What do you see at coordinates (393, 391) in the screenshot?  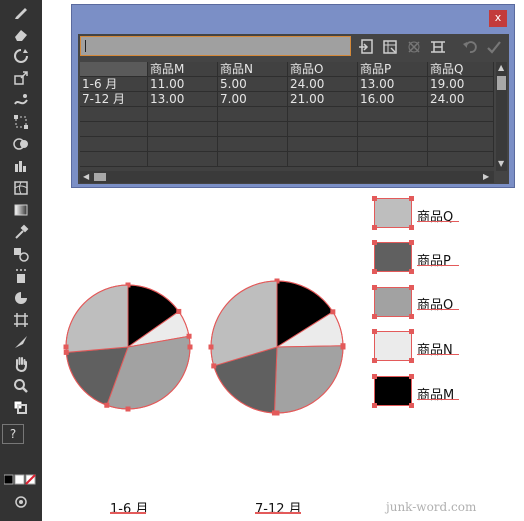 I see `legend-swatch-m` at bounding box center [393, 391].